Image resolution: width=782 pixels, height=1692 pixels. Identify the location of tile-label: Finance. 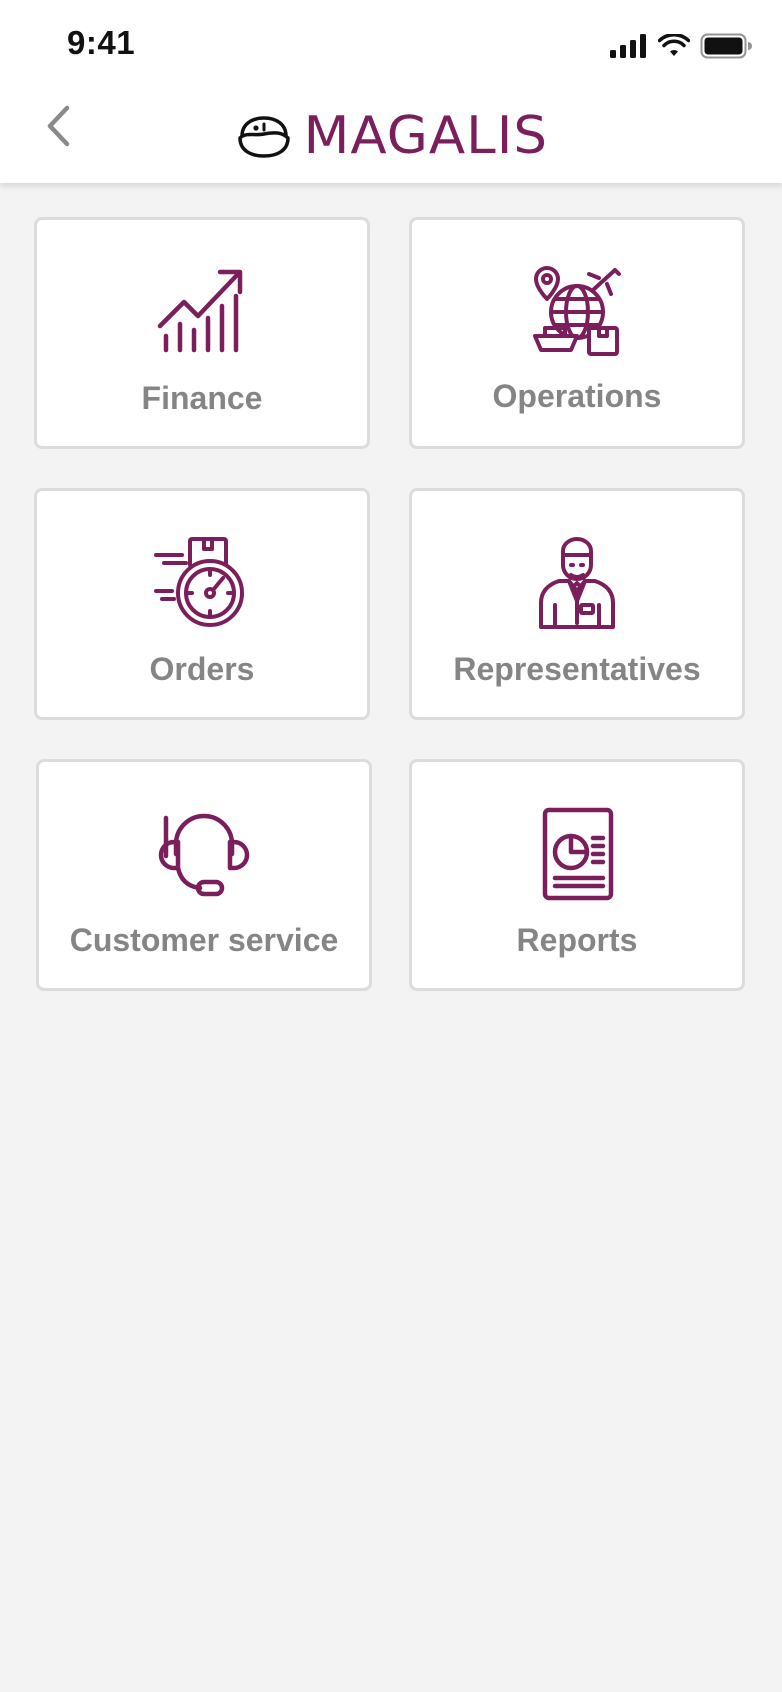
(202, 398).